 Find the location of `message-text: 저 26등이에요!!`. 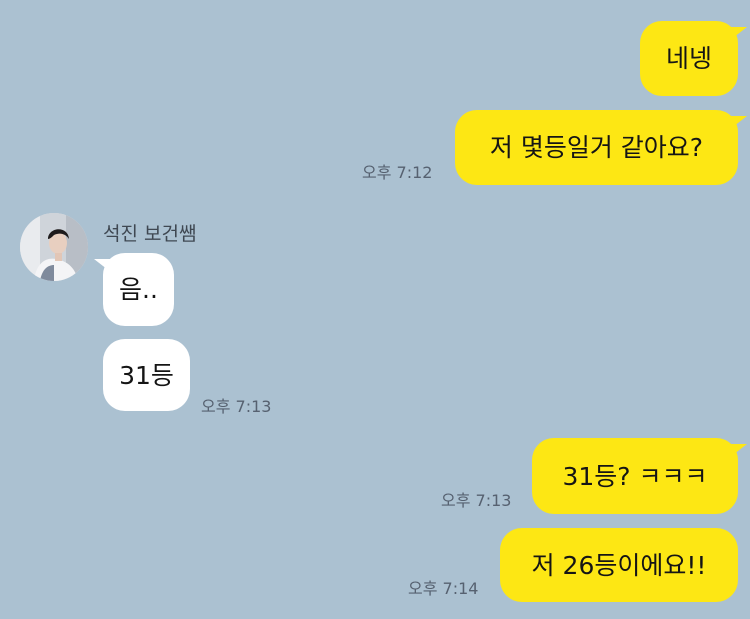

message-text: 저 26등이에요!! is located at coordinates (619, 565).